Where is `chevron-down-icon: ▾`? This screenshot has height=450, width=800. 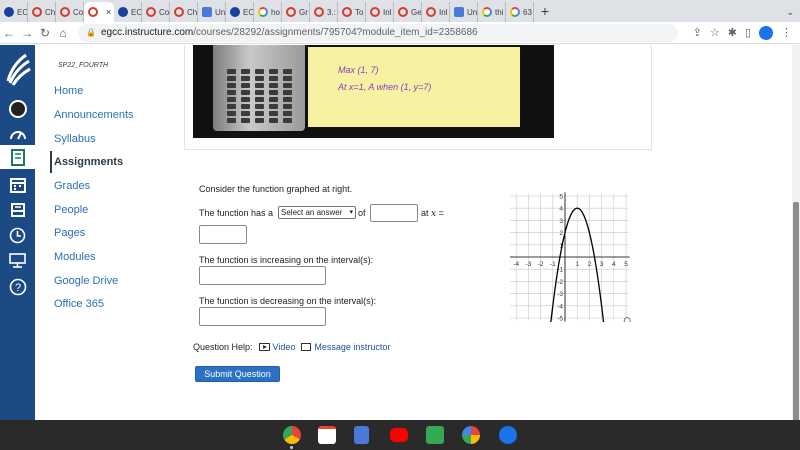 chevron-down-icon: ▾ is located at coordinates (351, 212).